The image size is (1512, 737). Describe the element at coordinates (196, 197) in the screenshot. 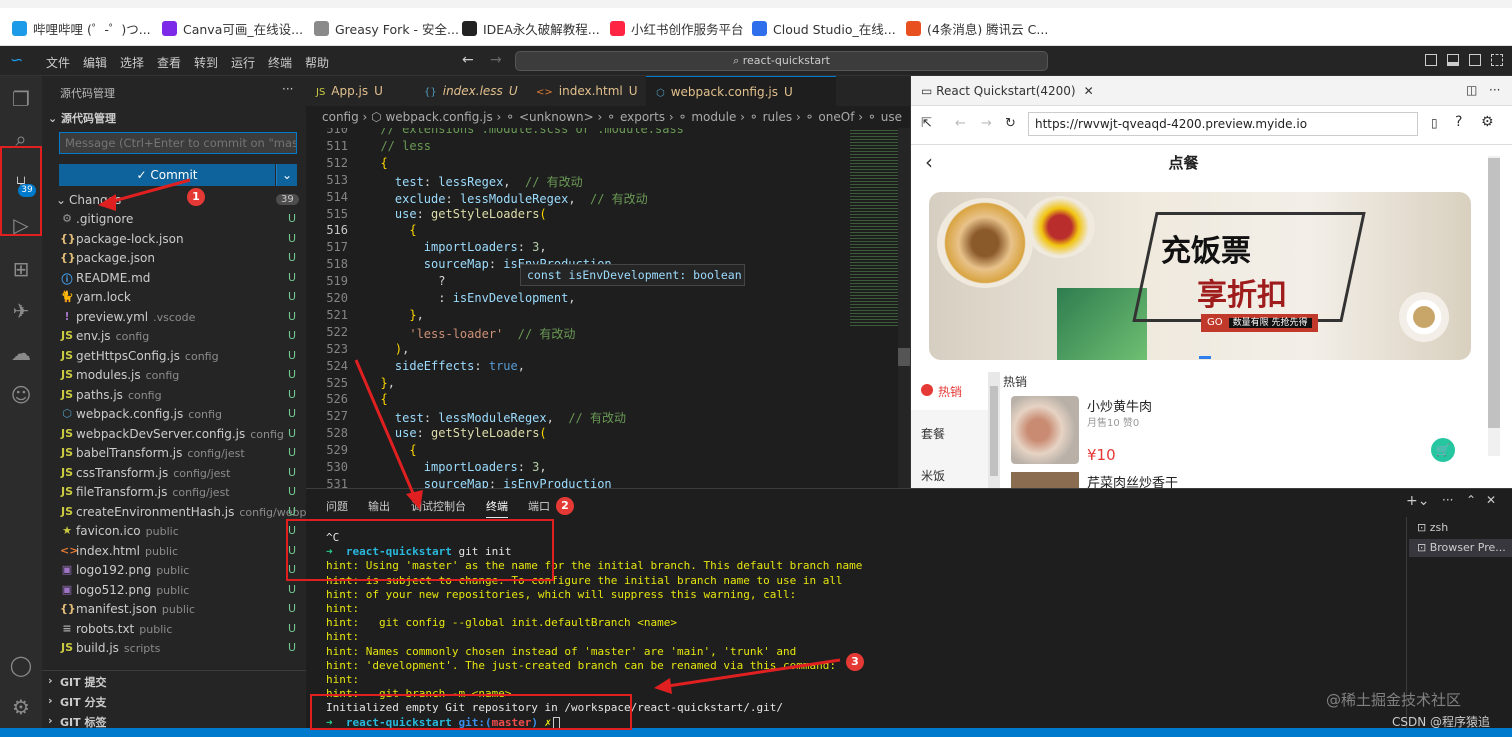

I see `annotation-badge-1: 1` at that location.